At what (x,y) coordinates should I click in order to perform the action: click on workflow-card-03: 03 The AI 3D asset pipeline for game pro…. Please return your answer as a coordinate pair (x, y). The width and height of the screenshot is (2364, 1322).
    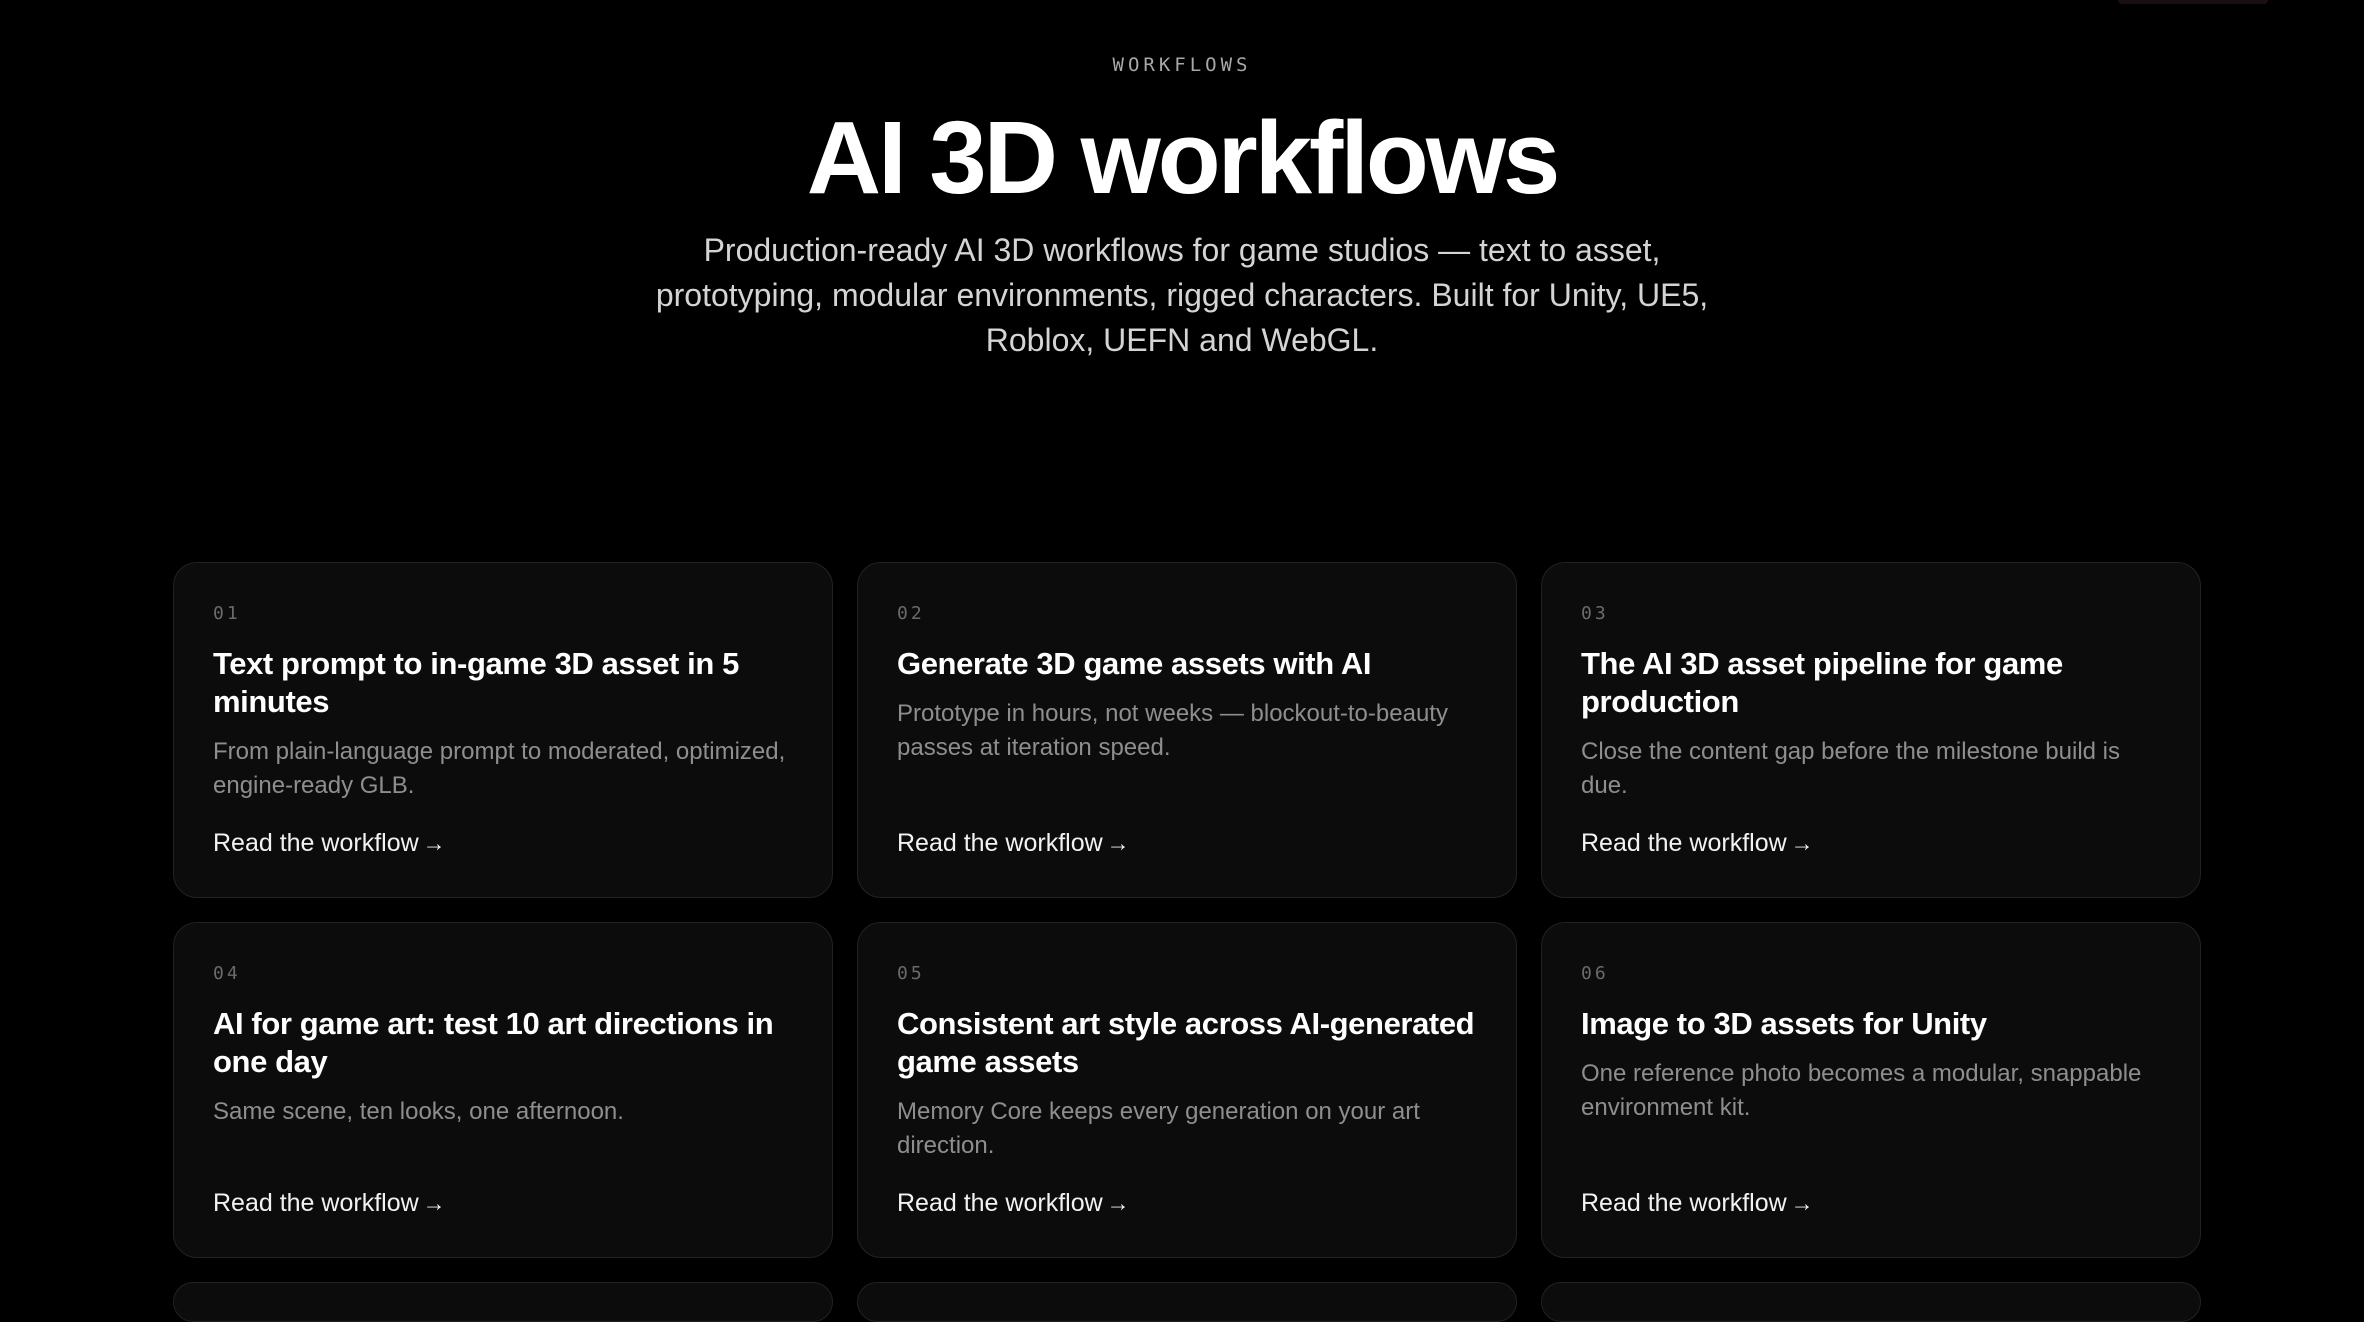
    Looking at the image, I should click on (1871, 730).